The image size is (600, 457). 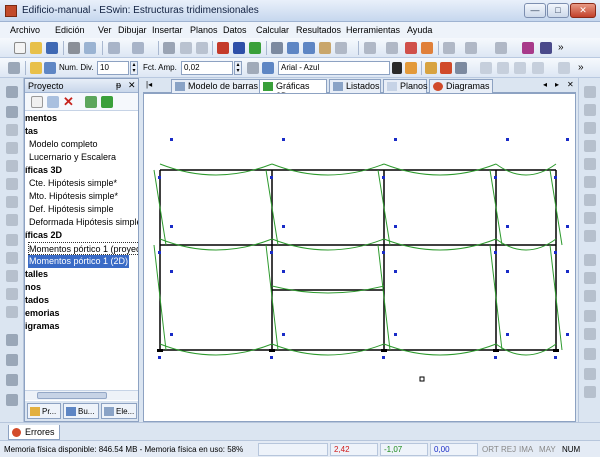 I want to click on table-icon, so click(x=564, y=68).